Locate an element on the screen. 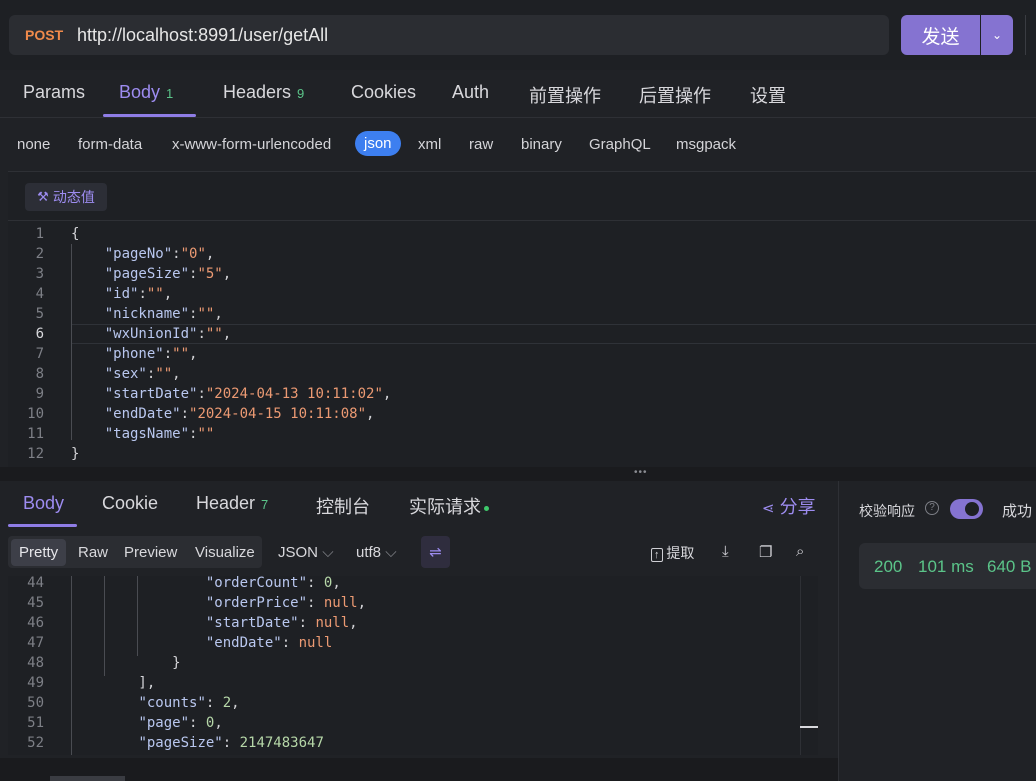 The image size is (1036, 781). format-raw: Raw is located at coordinates (93, 552).